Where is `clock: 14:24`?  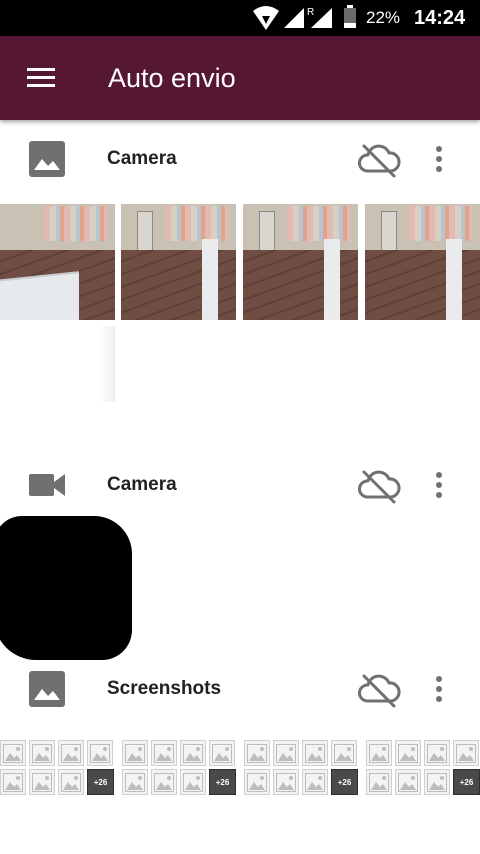
clock: 14:24 is located at coordinates (440, 17).